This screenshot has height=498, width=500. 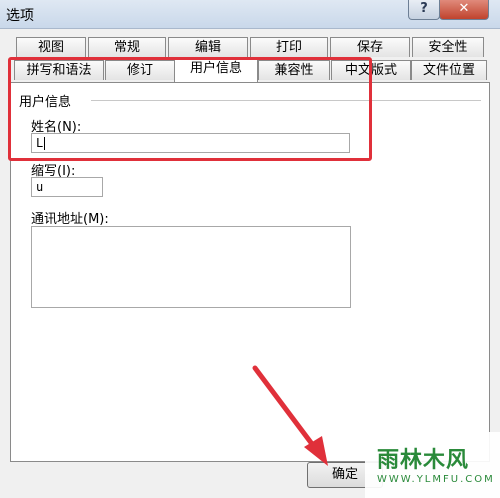 I want to click on group-label-user-info: 用户信息, so click(x=47, y=100).